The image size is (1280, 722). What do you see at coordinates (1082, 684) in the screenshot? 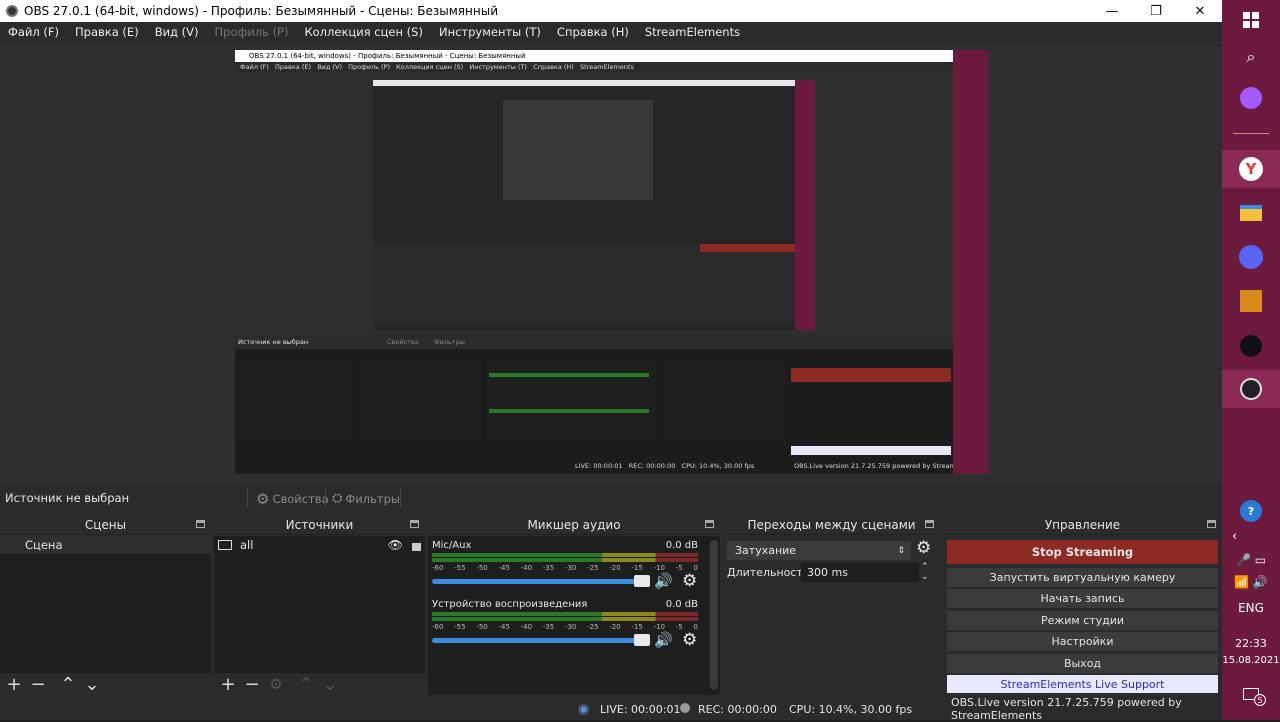
I see `streamelements-support-button: StreamElements Live Support` at bounding box center [1082, 684].